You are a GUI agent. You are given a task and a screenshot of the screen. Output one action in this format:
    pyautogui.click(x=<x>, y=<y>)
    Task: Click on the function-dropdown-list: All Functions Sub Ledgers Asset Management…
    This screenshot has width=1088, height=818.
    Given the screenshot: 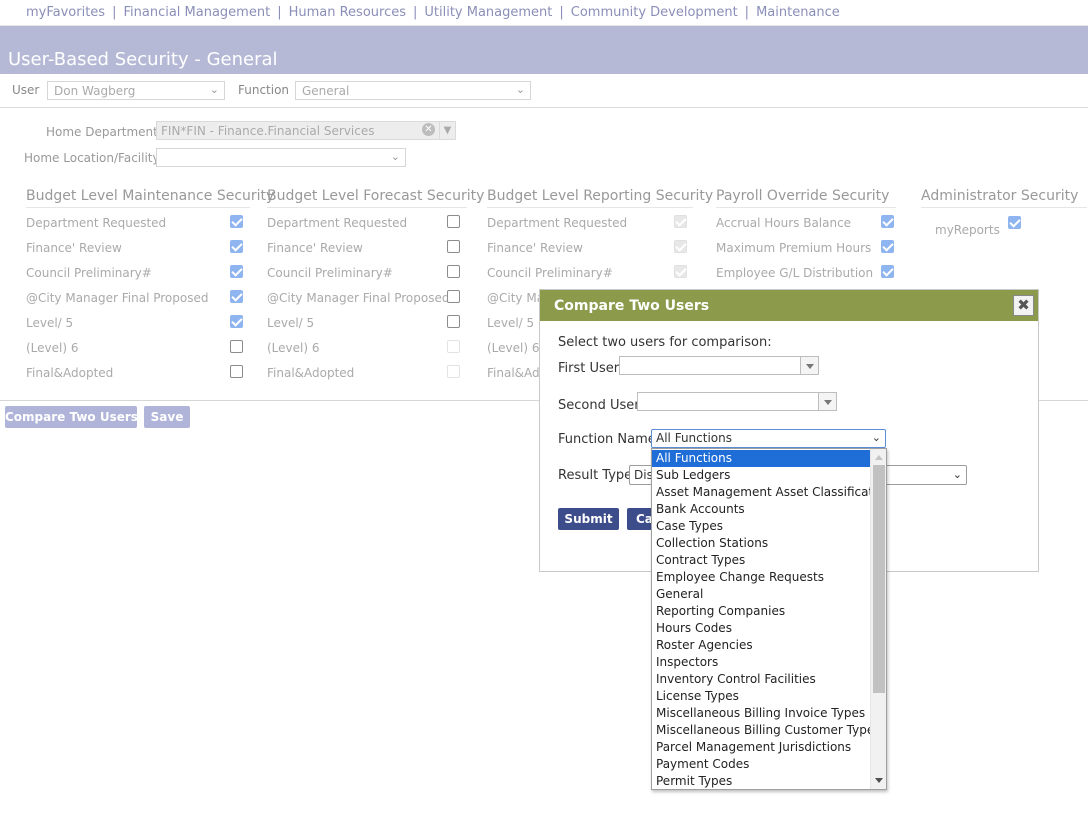 What is the action you would take?
    pyautogui.click(x=769, y=619)
    